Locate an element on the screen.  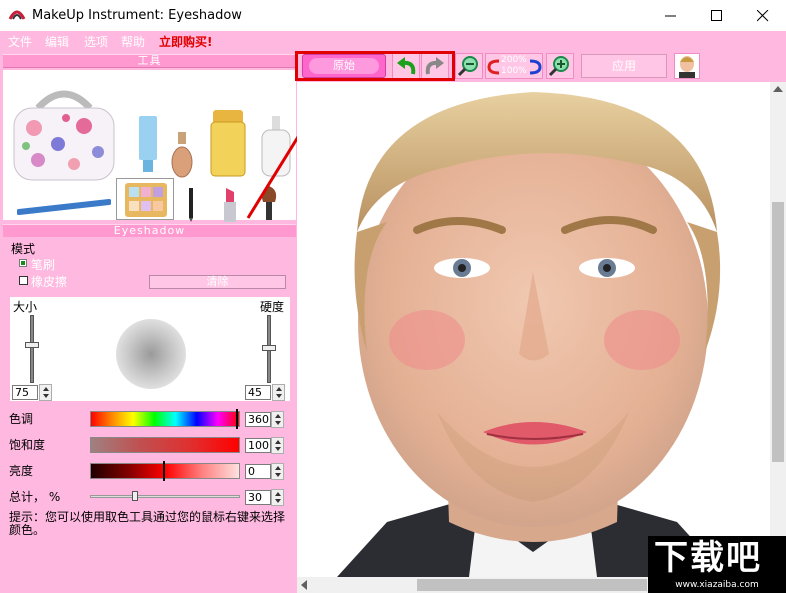
total-spinner-icon is located at coordinates (277, 497).